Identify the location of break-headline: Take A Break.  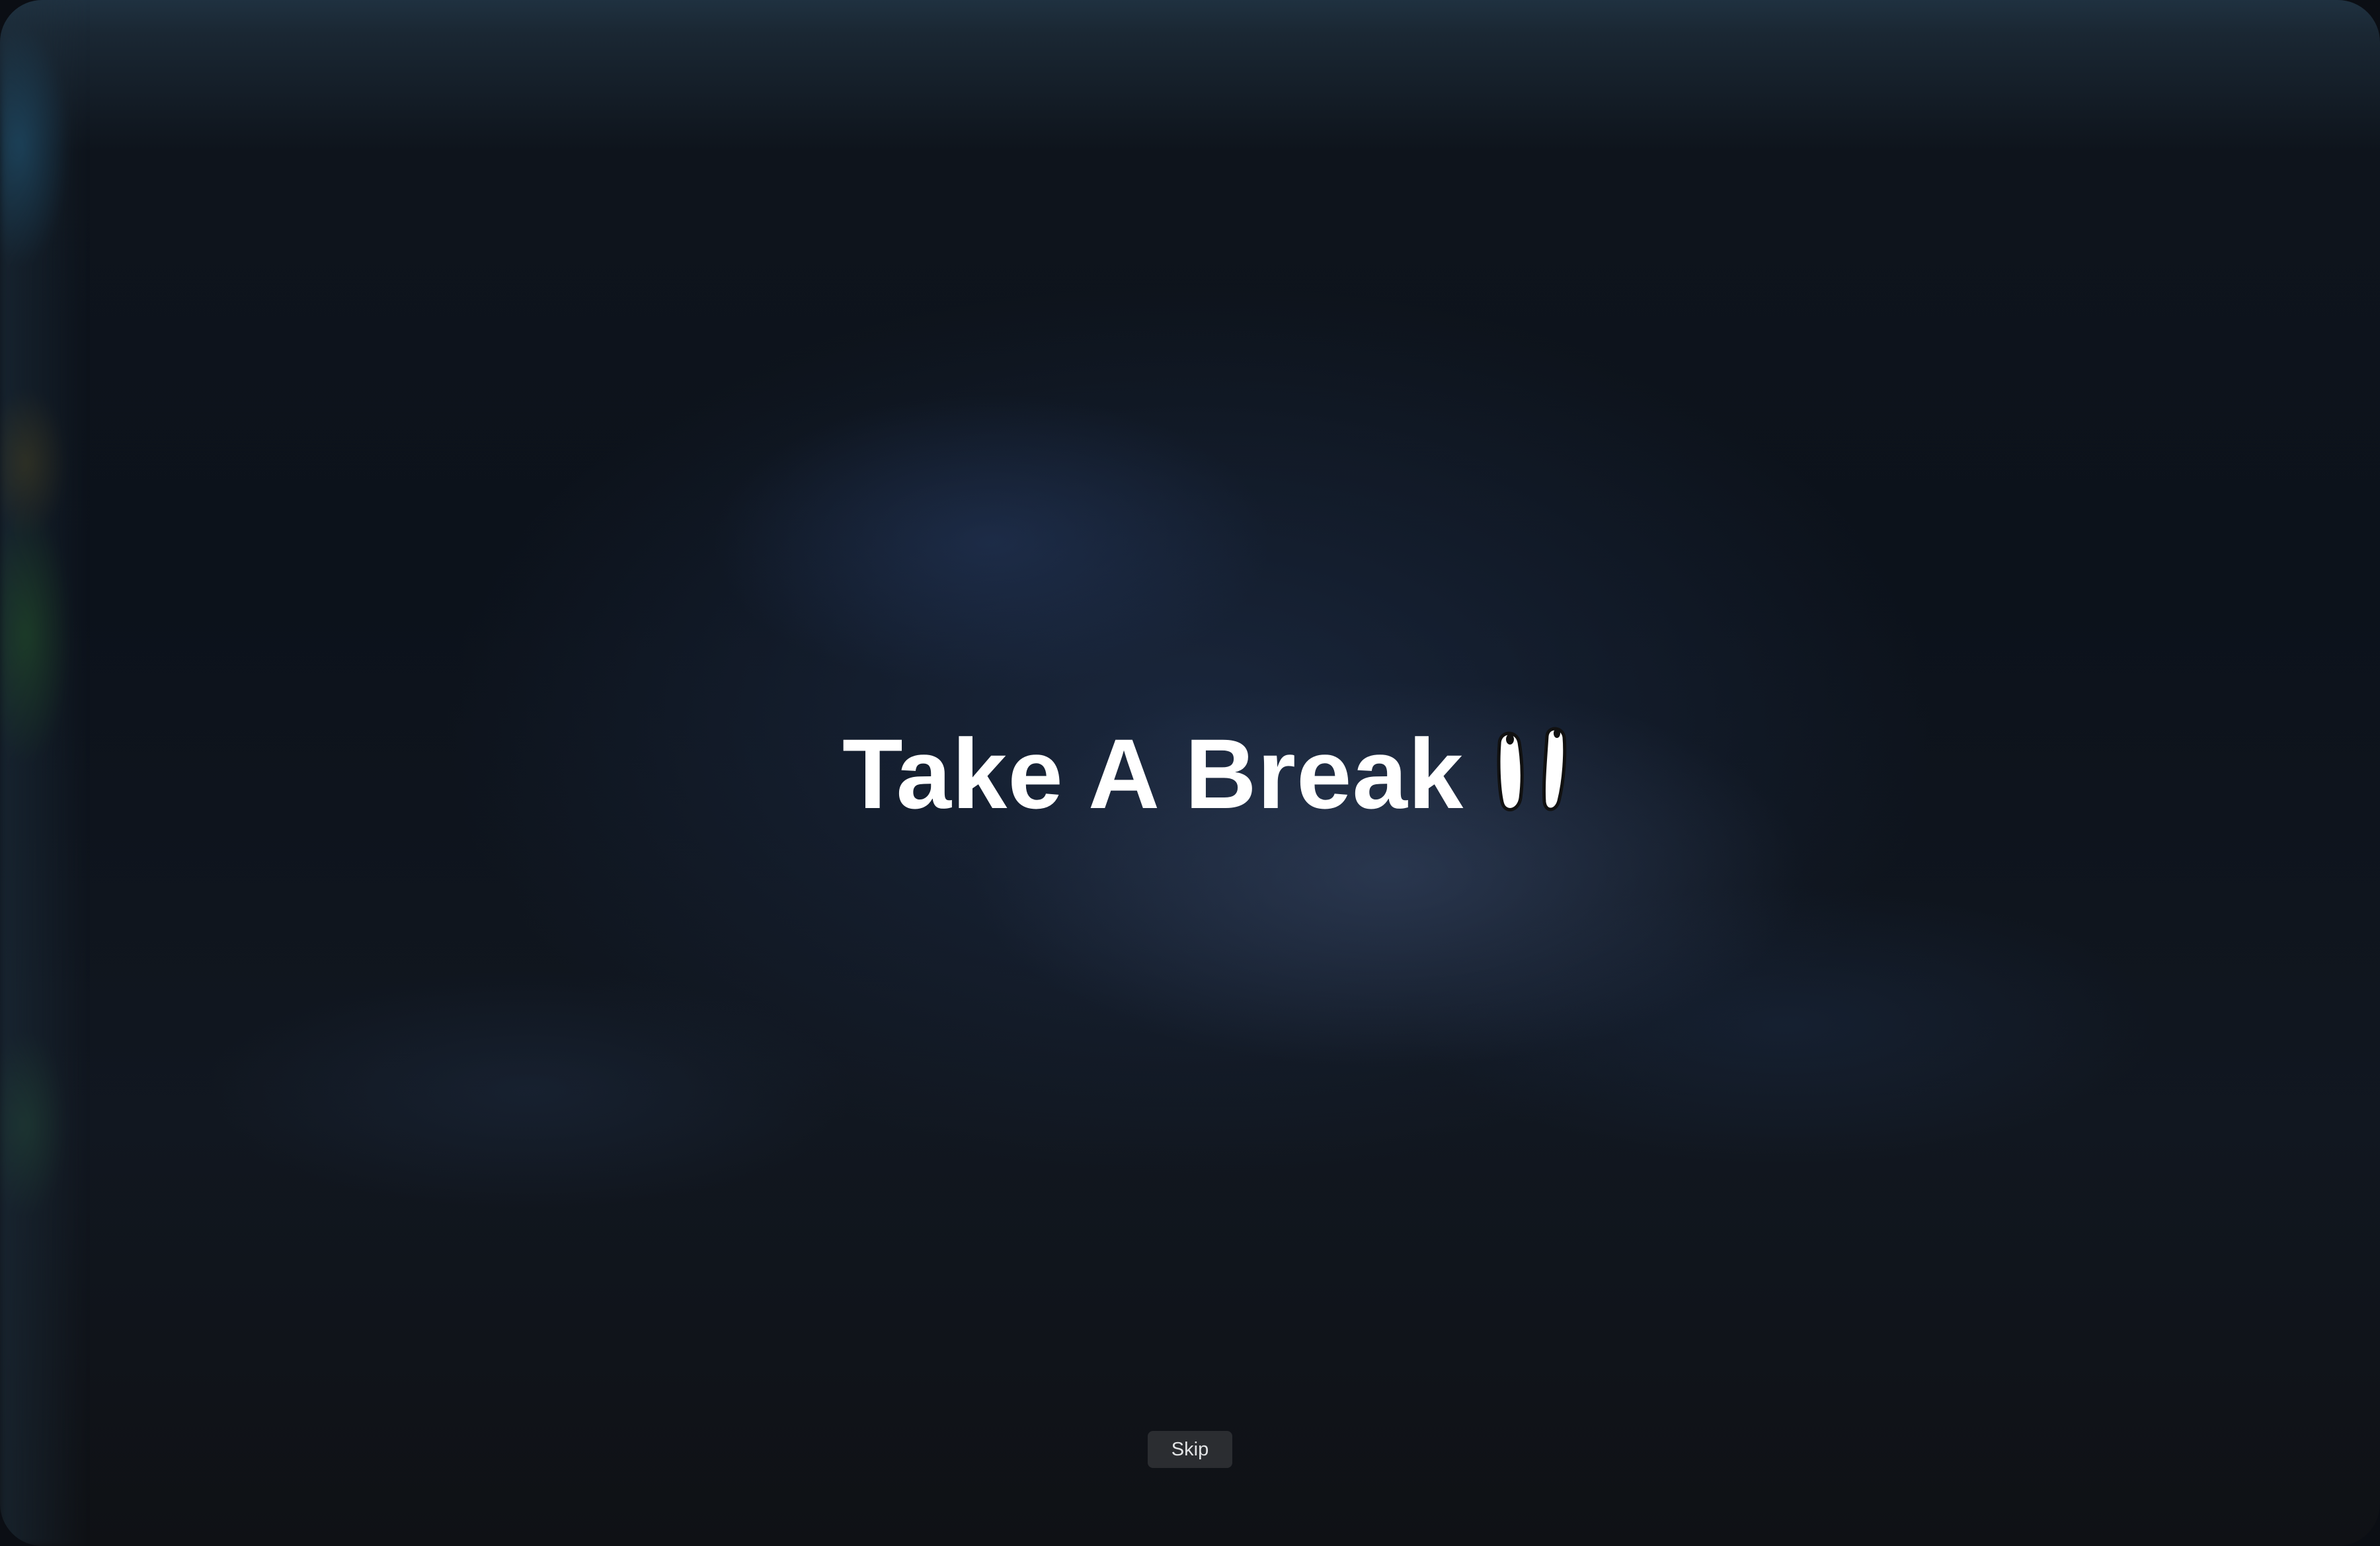
(1213, 773).